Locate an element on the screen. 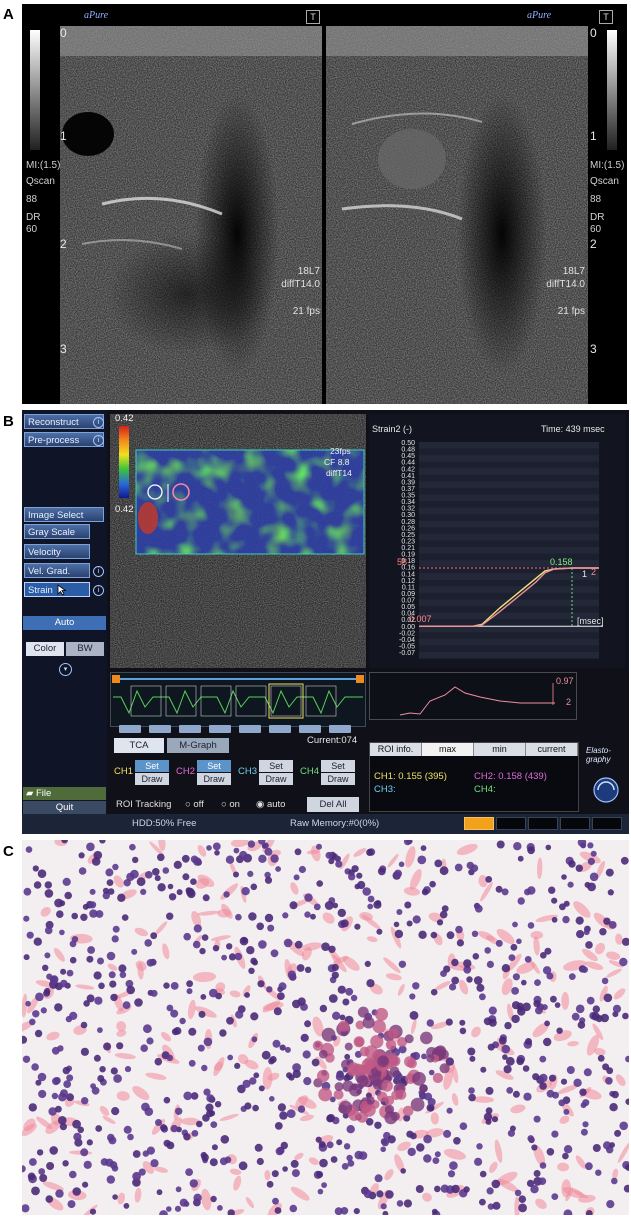 The image size is (631, 1218). file-button-label: File is located at coordinates (43, 793).